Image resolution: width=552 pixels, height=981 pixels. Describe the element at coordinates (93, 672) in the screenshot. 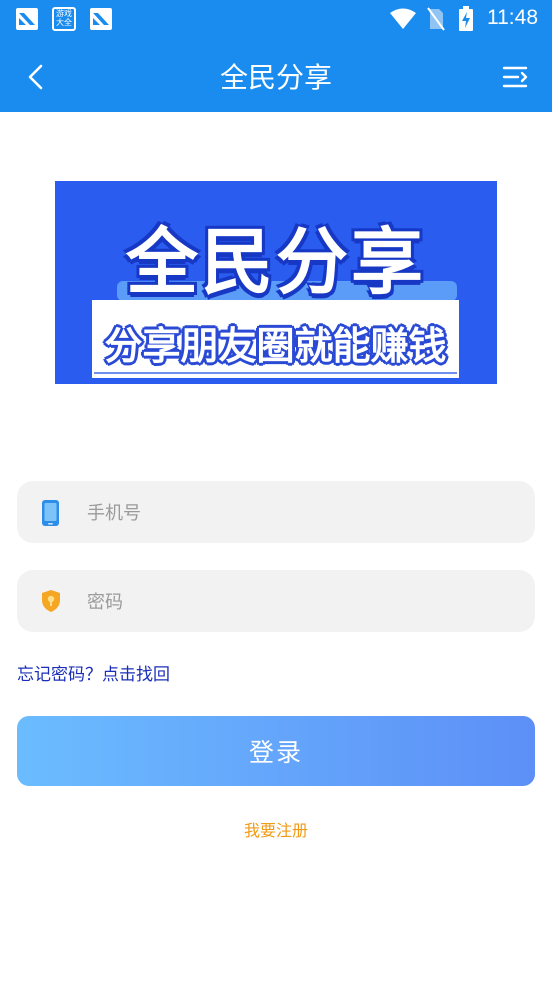

I see `forgot-password-link: 忘记密码？点击找回` at that location.